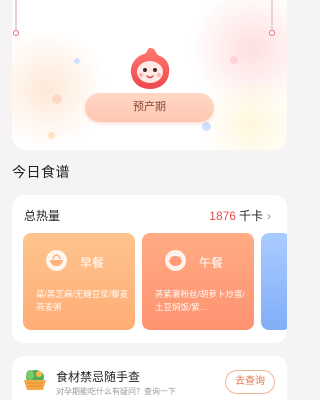 This screenshot has width=320, height=400. What do you see at coordinates (62, 89) in the screenshot?
I see `decor-blob` at bounding box center [62, 89].